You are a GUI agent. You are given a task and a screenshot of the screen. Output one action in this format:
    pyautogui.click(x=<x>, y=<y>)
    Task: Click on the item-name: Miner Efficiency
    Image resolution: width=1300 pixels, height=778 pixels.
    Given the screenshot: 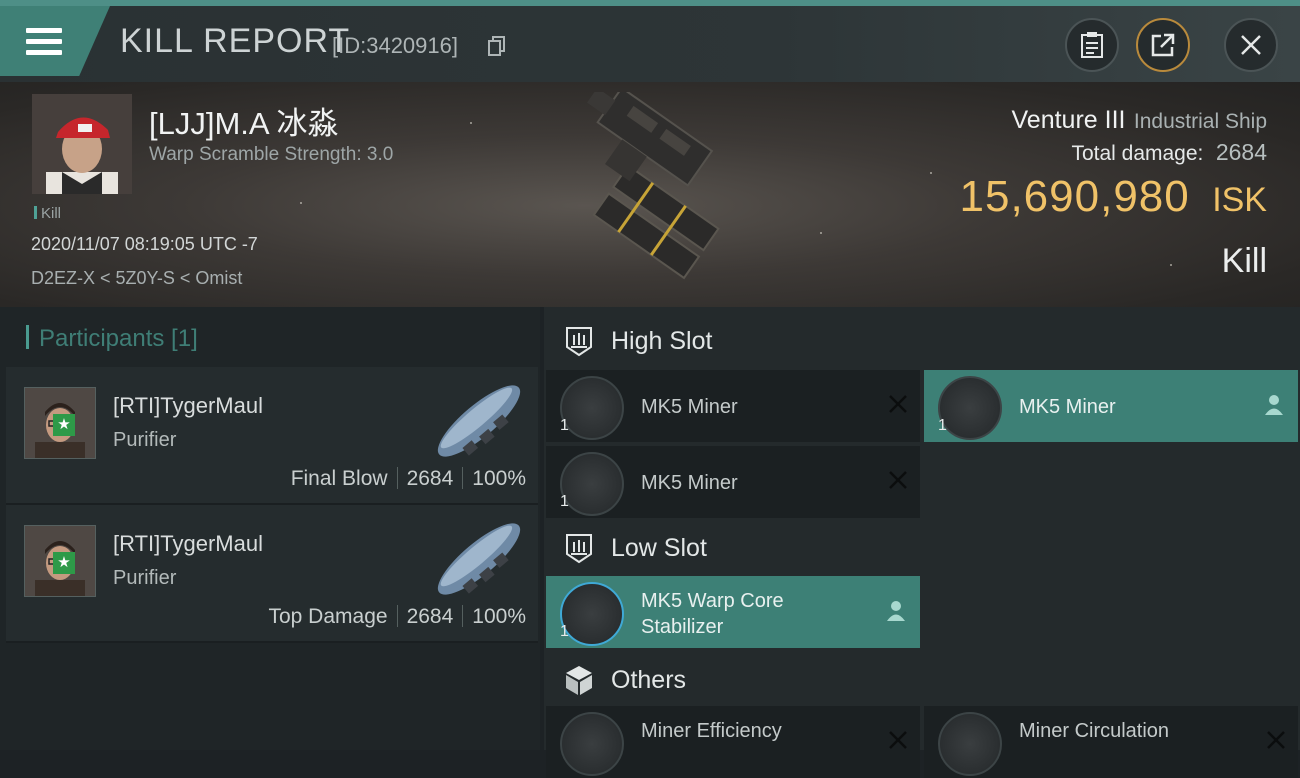 What is the action you would take?
    pyautogui.click(x=711, y=731)
    